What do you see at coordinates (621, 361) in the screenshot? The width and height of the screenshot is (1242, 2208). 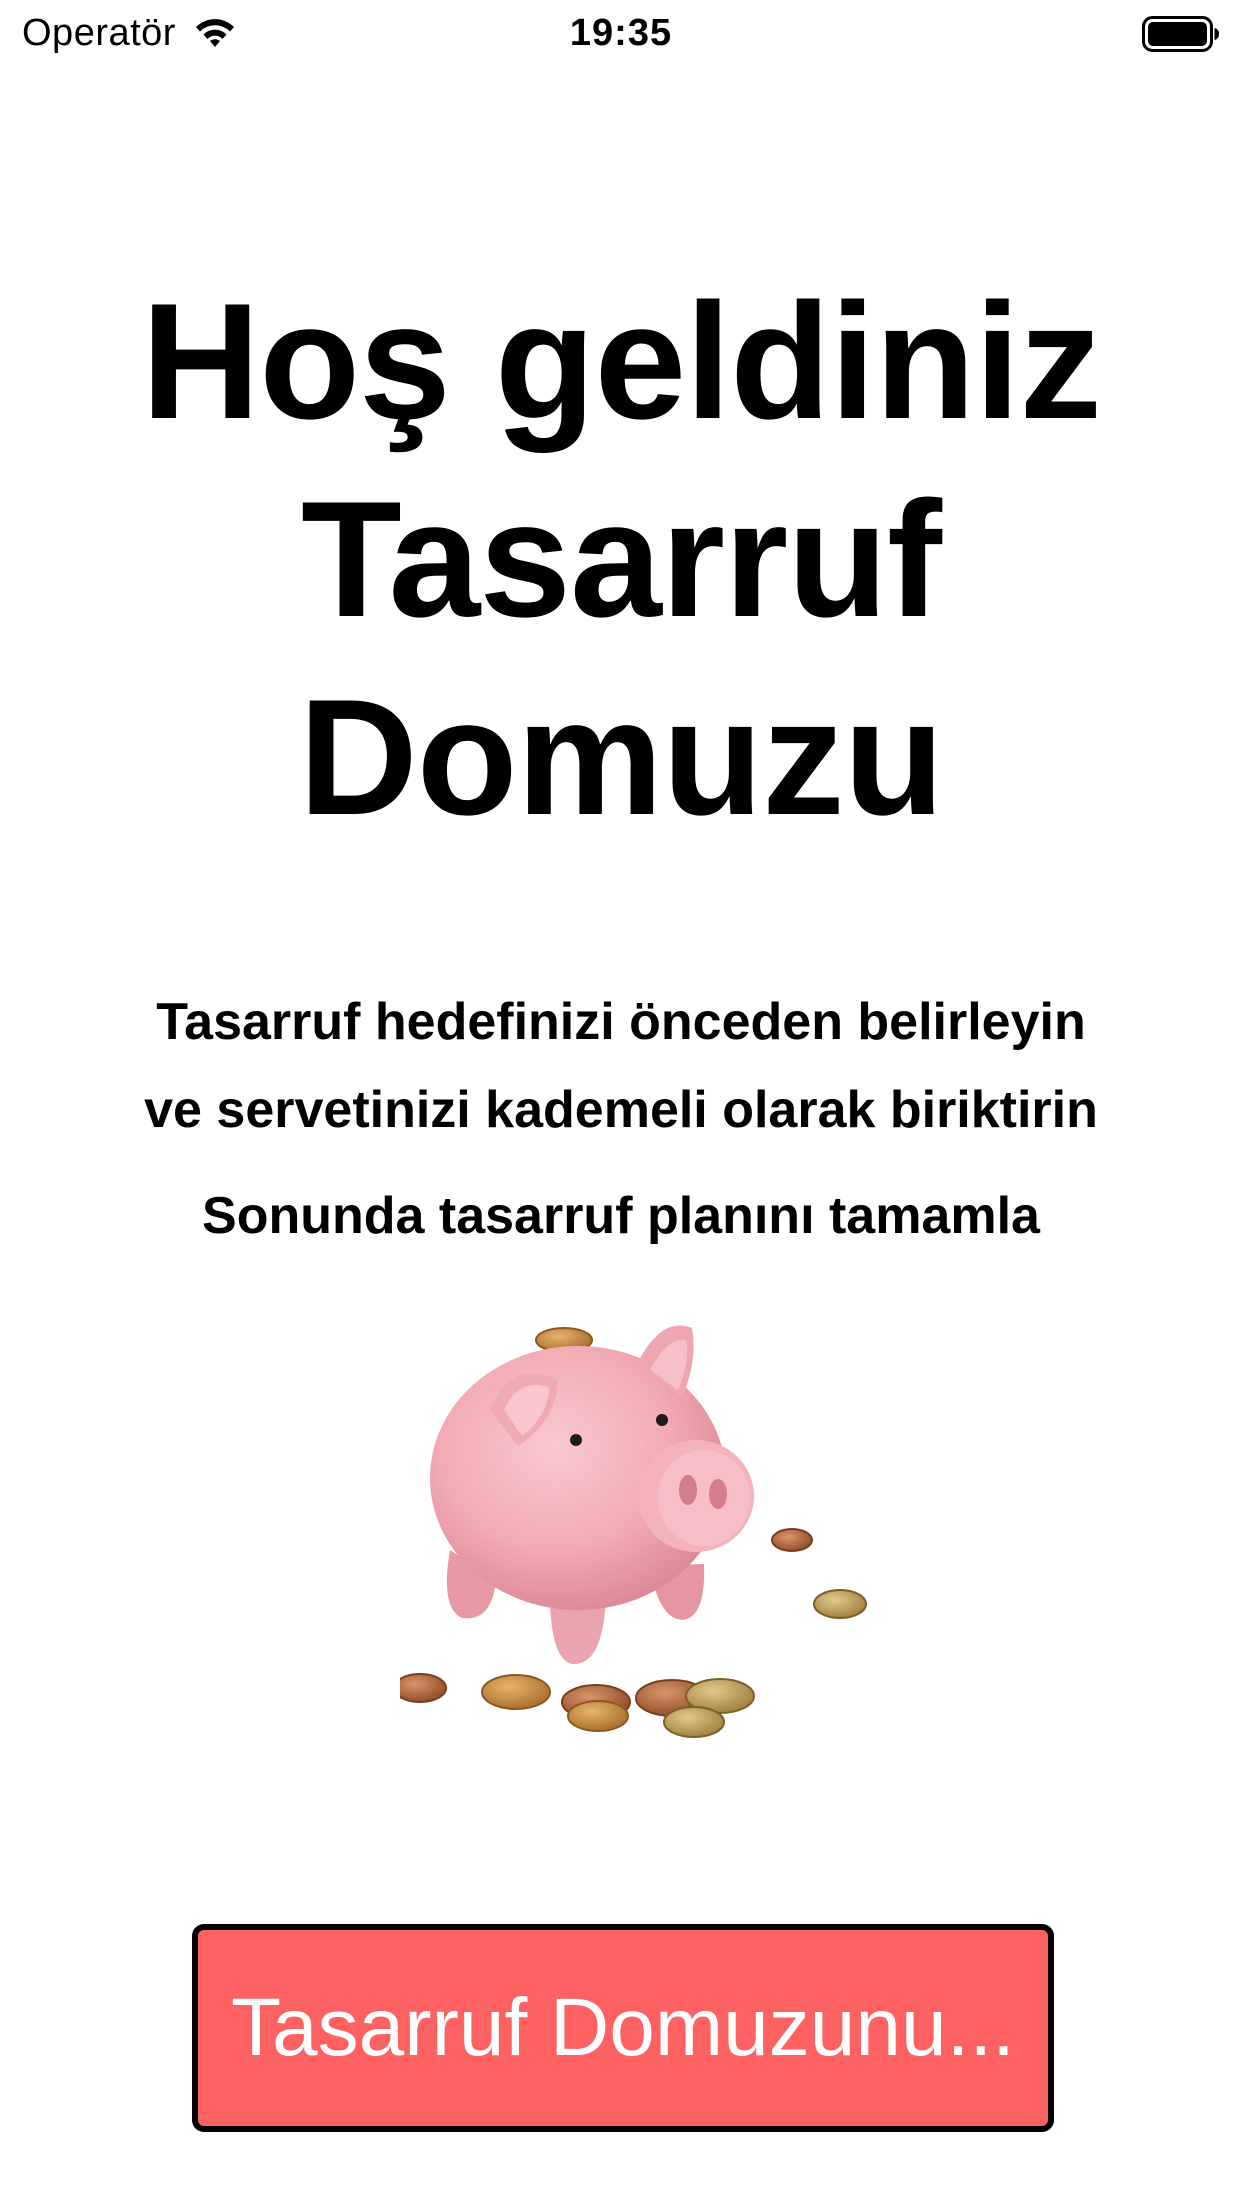 I see `welcome-title-line-1: Hoş geldiniz` at bounding box center [621, 361].